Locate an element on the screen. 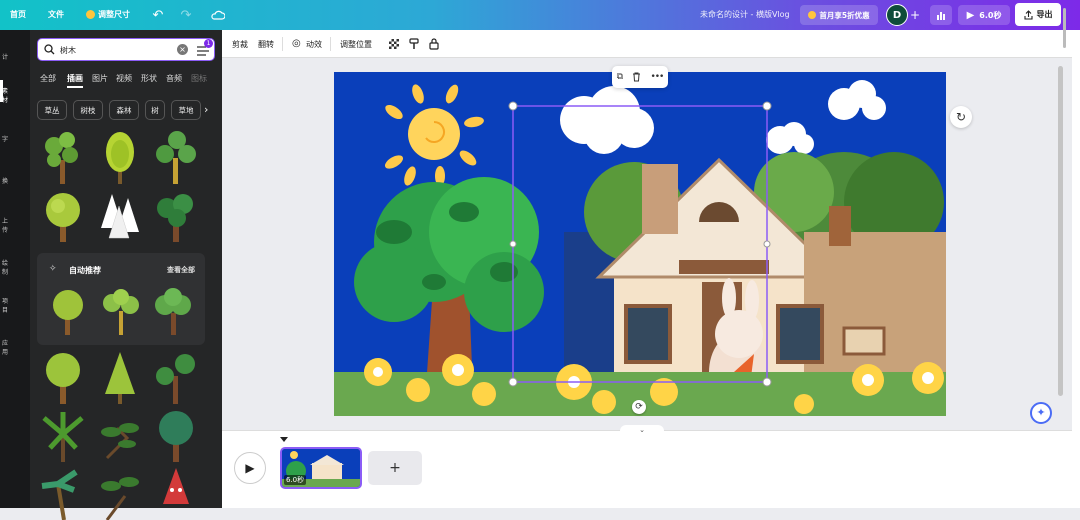 The width and height of the screenshot is (1080, 520). chip-branch: 树枝 is located at coordinates (88, 110).